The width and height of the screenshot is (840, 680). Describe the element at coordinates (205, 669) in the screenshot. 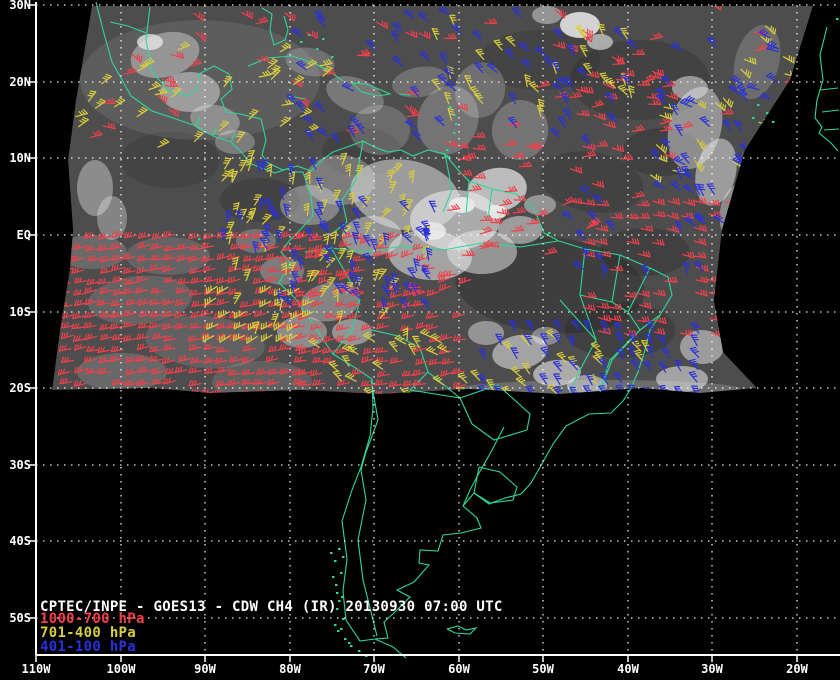

I see `lon-label-90W: 90W` at that location.